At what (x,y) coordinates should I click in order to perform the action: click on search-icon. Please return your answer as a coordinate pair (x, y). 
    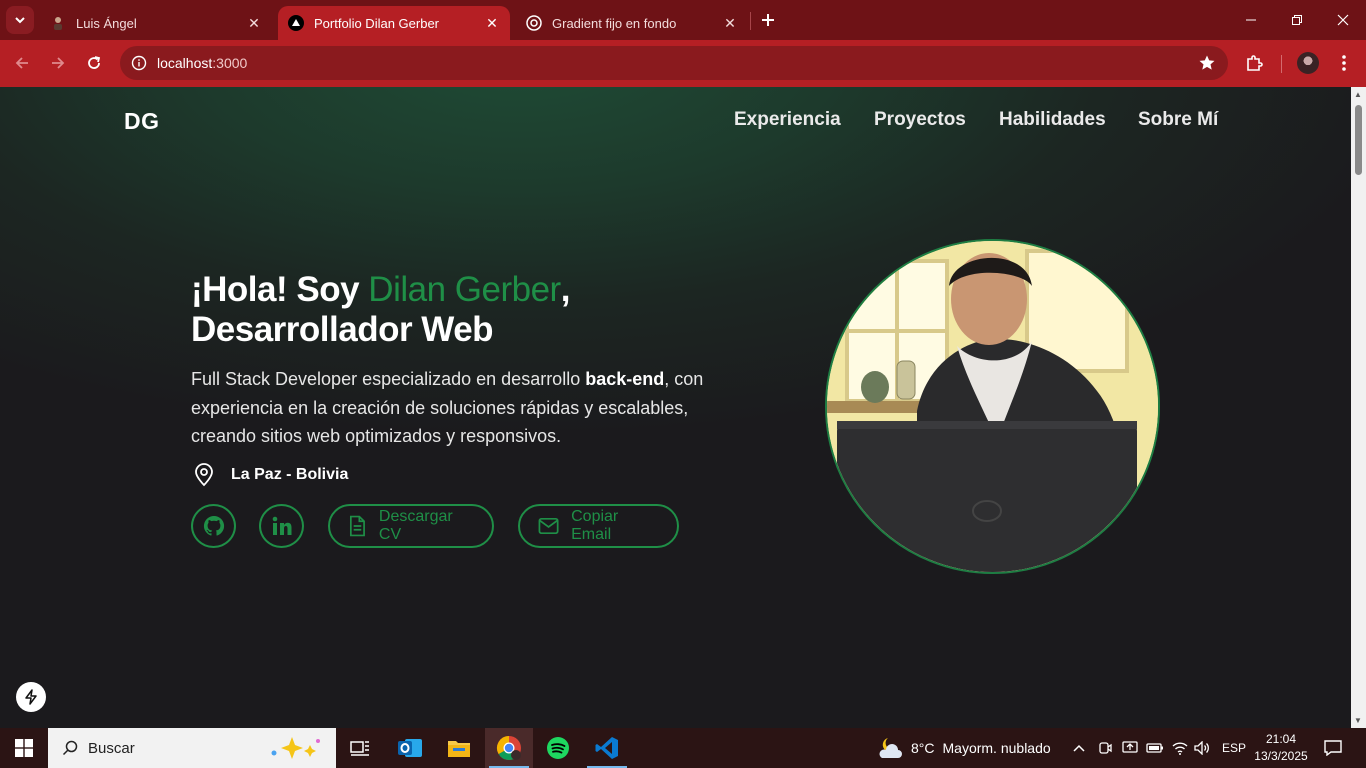
    Looking at the image, I should click on (70, 748).